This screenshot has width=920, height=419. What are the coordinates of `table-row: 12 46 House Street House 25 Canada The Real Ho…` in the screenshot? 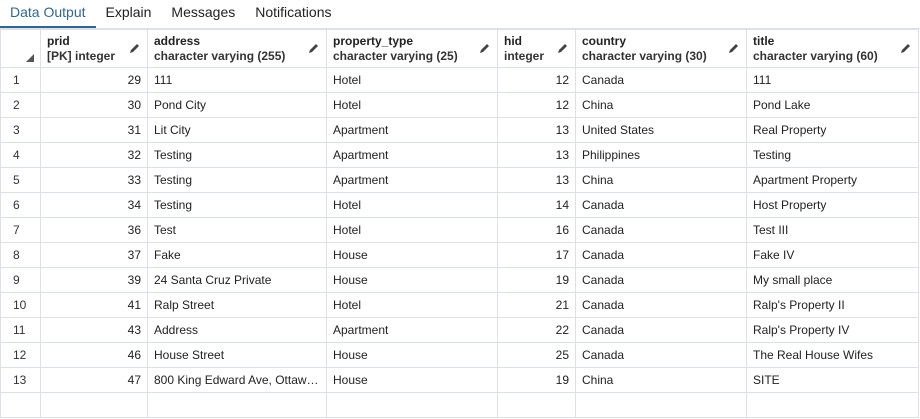 It's located at (459, 355).